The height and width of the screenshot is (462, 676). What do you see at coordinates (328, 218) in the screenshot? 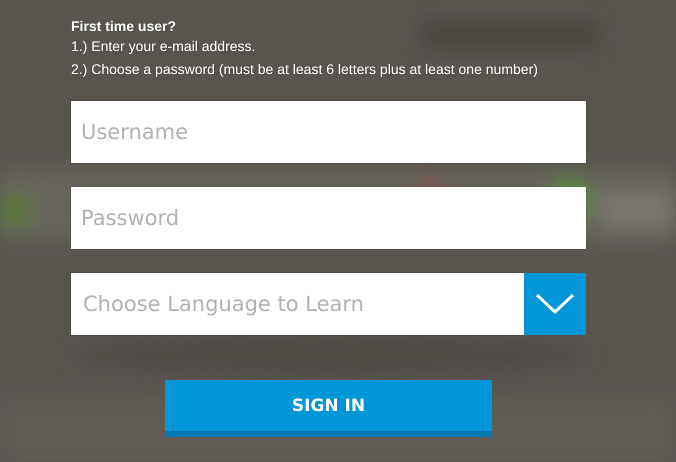
I see `password-field: Password` at bounding box center [328, 218].